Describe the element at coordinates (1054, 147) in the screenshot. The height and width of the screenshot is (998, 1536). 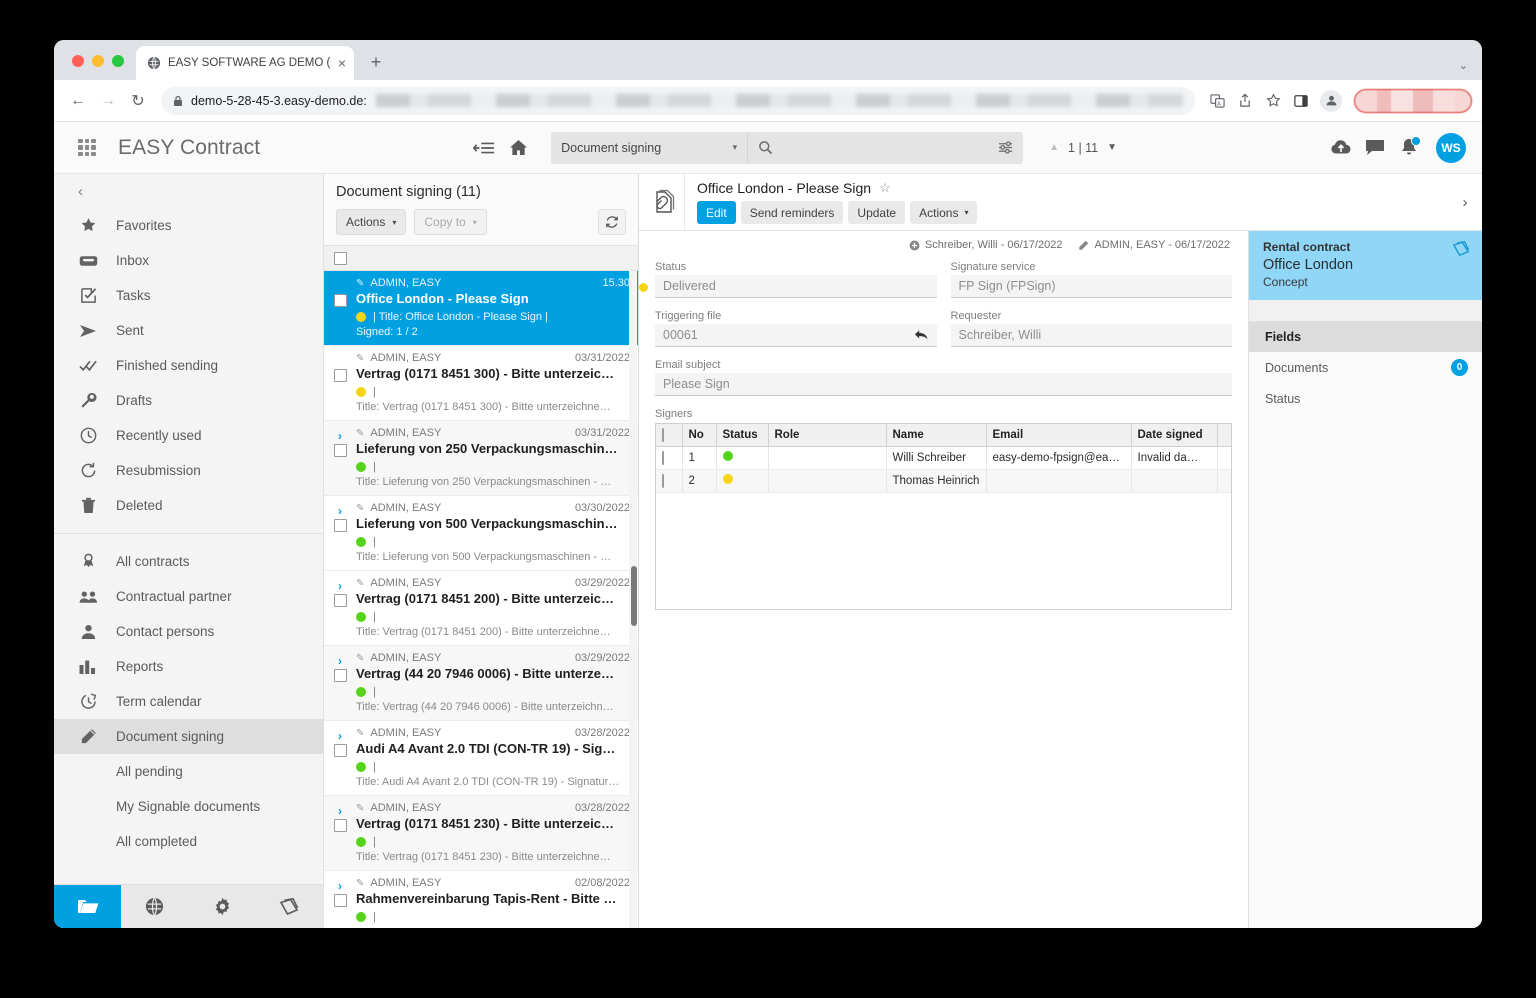
I see `pager-prev-icon: ▲` at that location.